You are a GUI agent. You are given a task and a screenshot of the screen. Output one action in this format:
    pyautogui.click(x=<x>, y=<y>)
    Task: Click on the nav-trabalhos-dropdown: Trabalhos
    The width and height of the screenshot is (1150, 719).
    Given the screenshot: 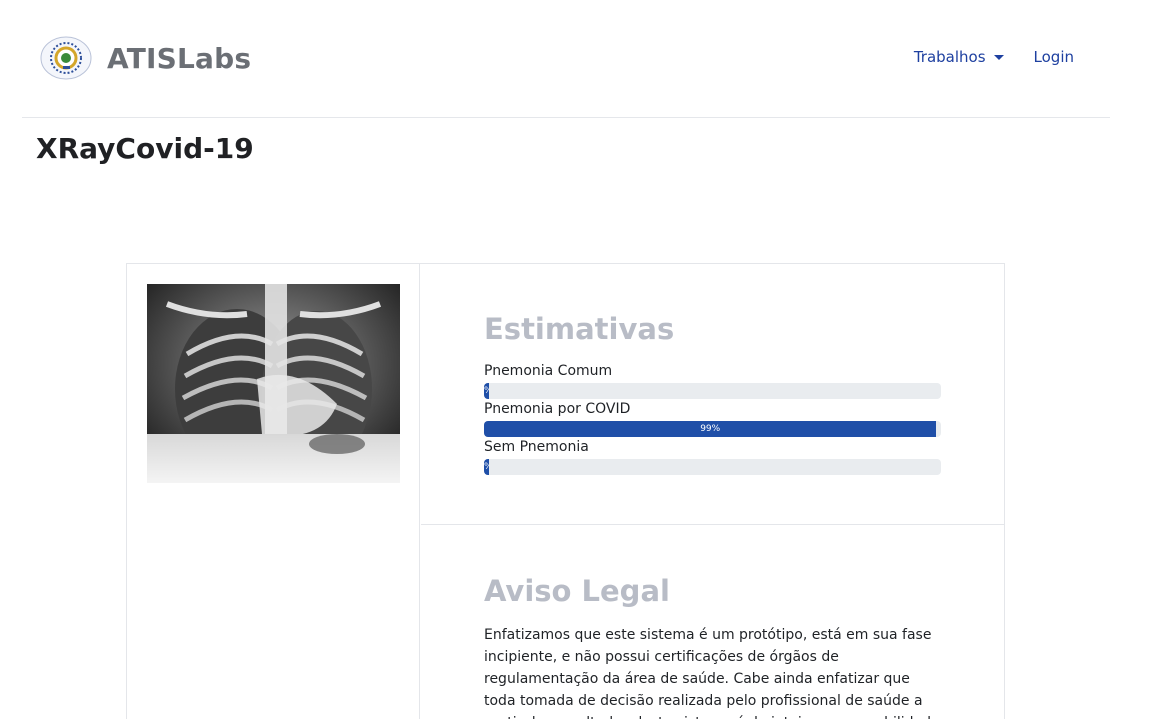 What is the action you would take?
    pyautogui.click(x=959, y=57)
    